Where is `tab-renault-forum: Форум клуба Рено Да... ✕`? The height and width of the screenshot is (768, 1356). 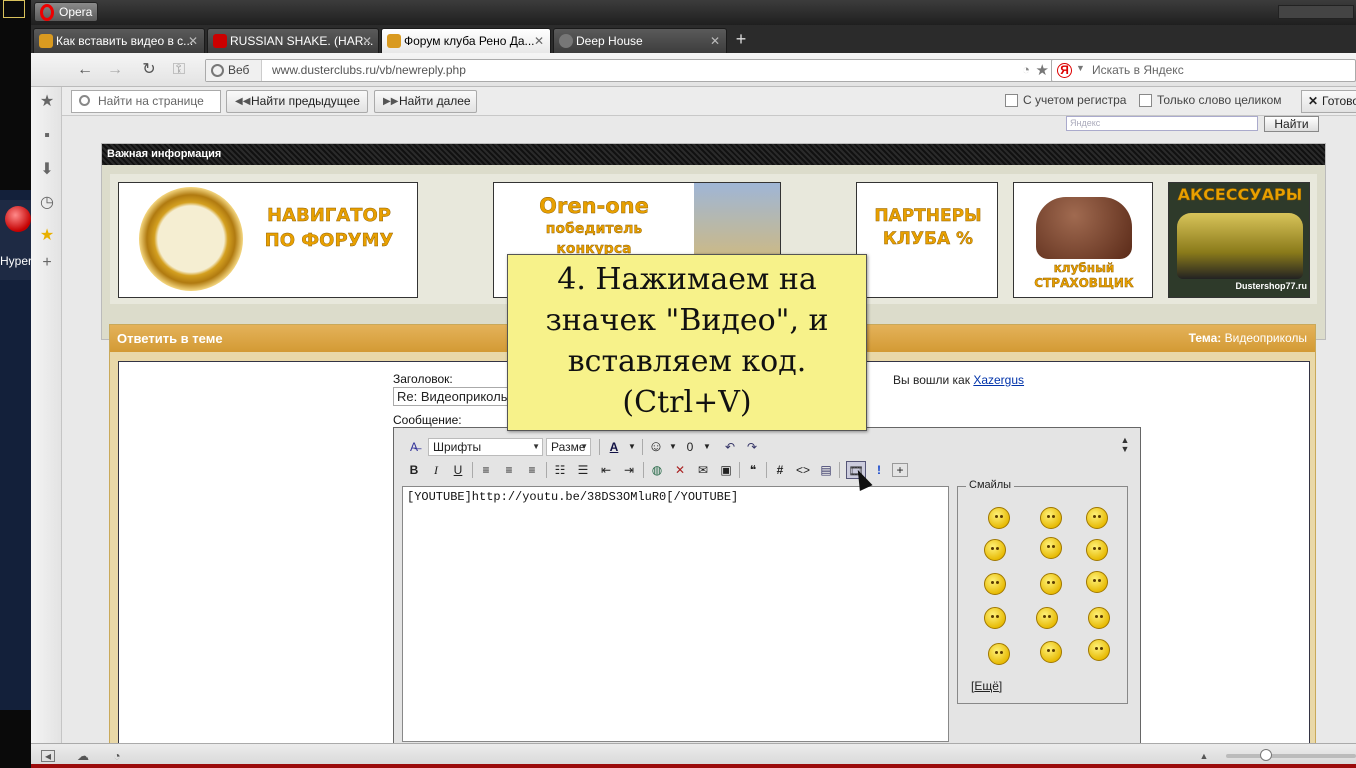 tab-renault-forum: Форум клуба Рено Да... ✕ is located at coordinates (466, 40).